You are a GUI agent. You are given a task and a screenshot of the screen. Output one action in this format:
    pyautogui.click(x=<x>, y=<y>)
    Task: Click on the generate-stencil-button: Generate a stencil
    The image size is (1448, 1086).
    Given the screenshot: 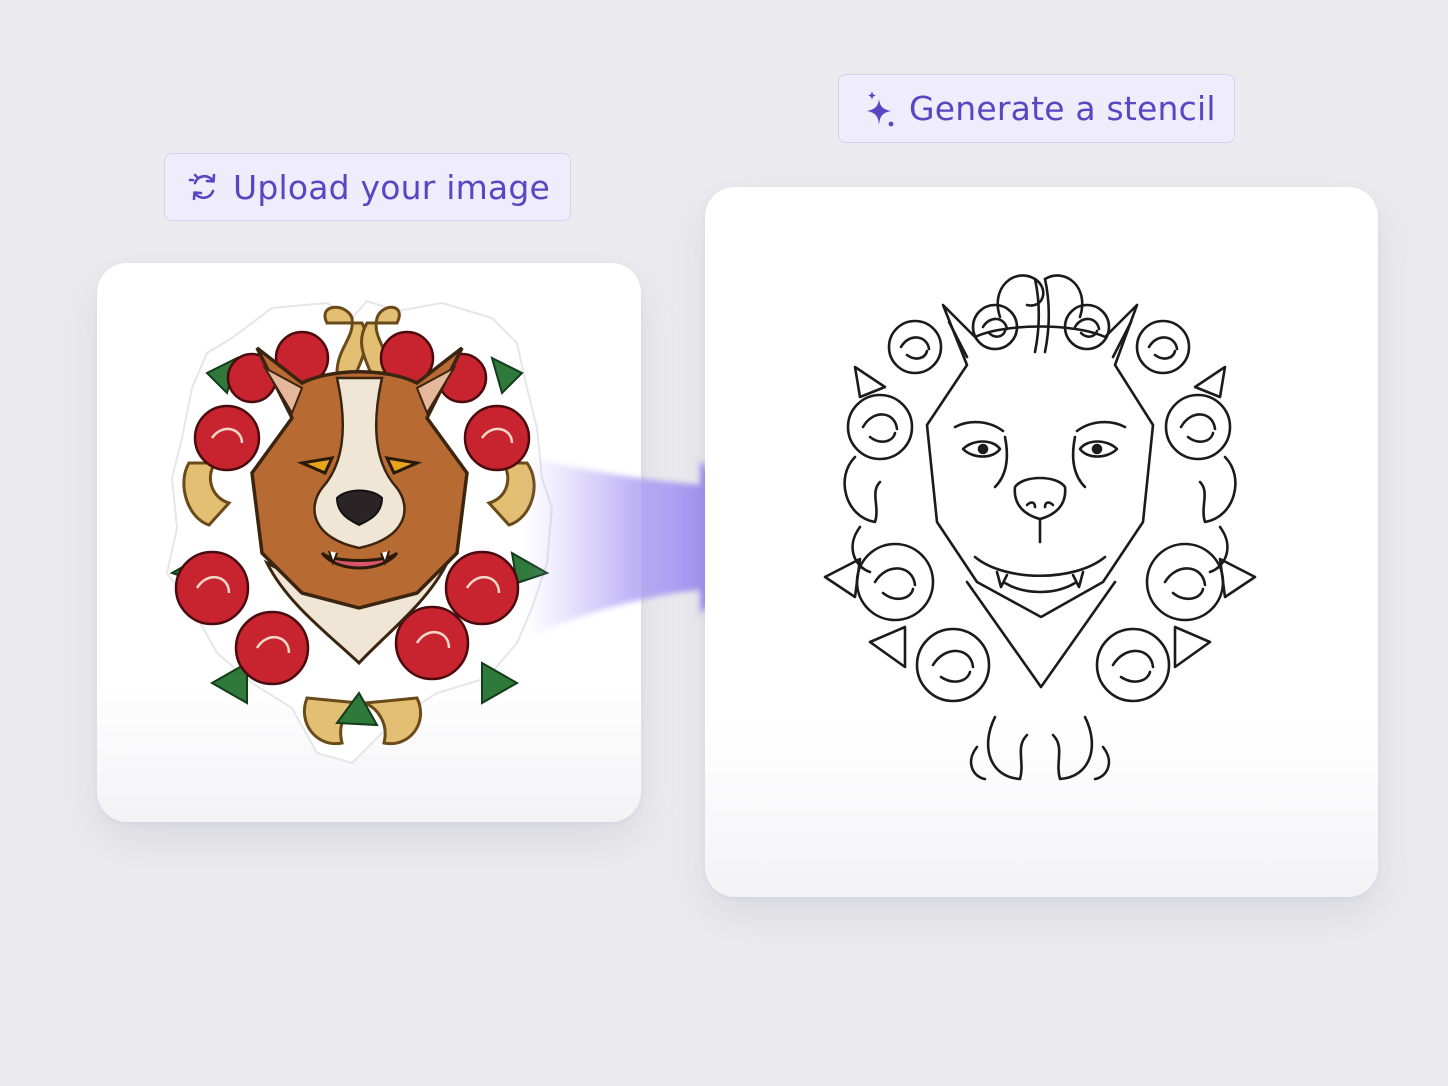 What is the action you would take?
    pyautogui.click(x=1036, y=108)
    